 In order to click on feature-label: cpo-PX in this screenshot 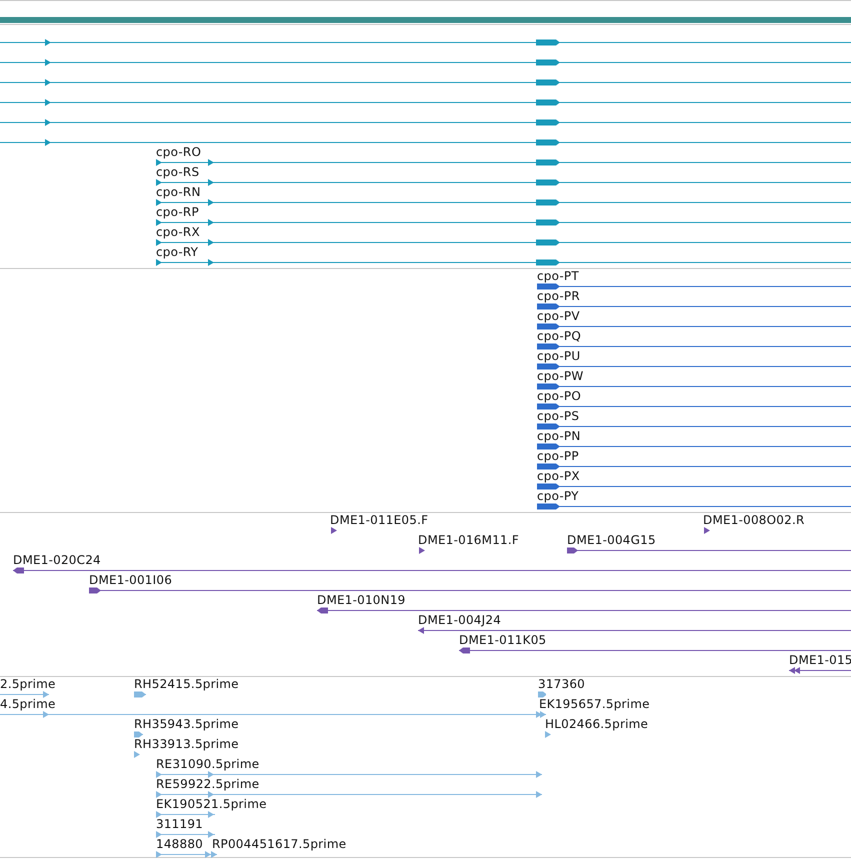, I will do `click(558, 476)`.